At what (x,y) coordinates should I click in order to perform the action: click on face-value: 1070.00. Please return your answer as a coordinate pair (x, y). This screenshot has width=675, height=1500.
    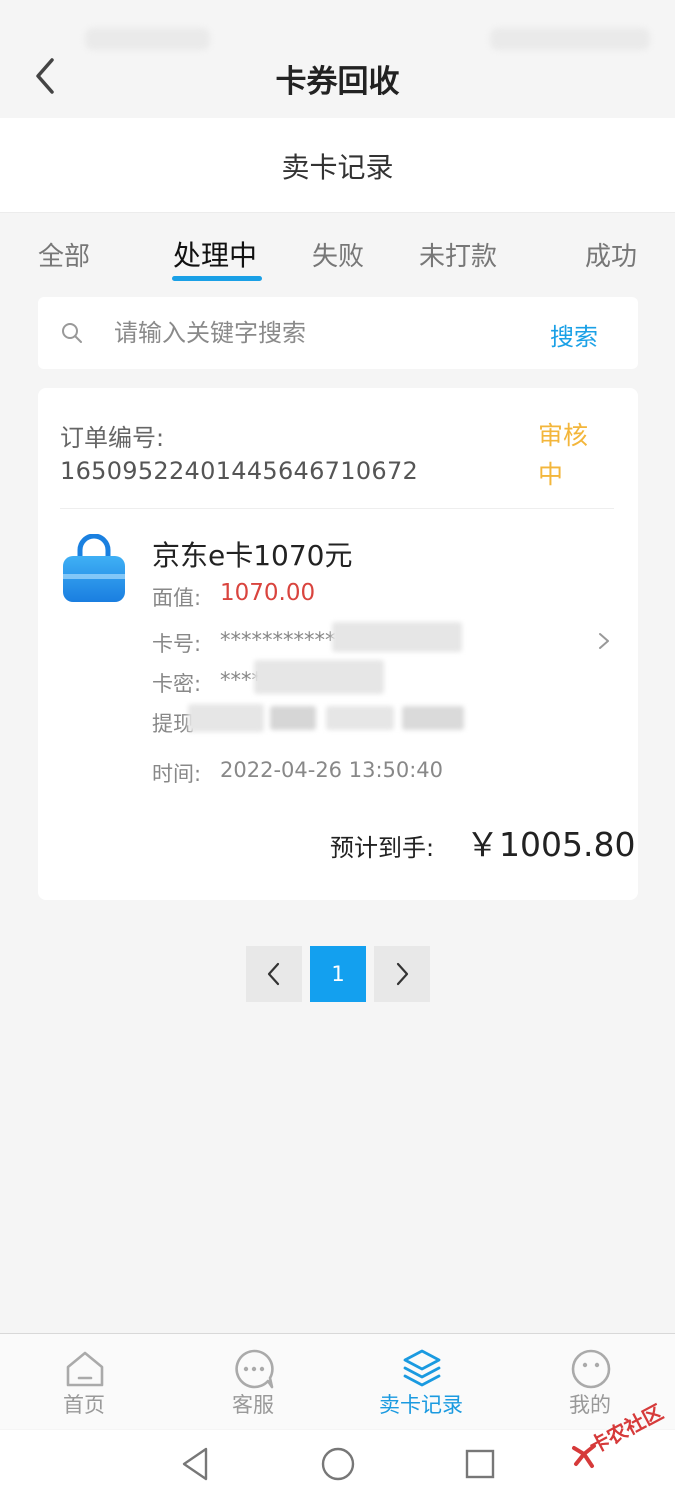
    Looking at the image, I should click on (268, 593).